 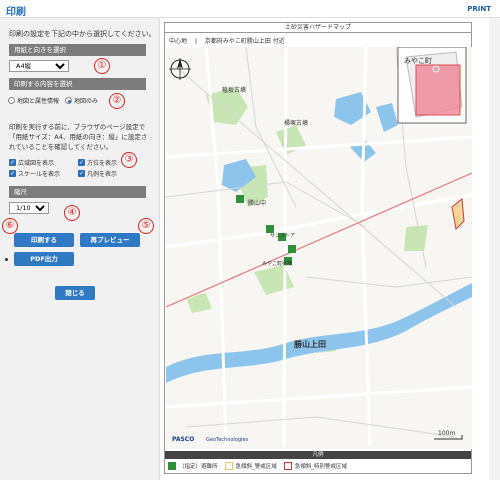 I want to click on place-label: 橘塚古墳, so click(x=296, y=123).